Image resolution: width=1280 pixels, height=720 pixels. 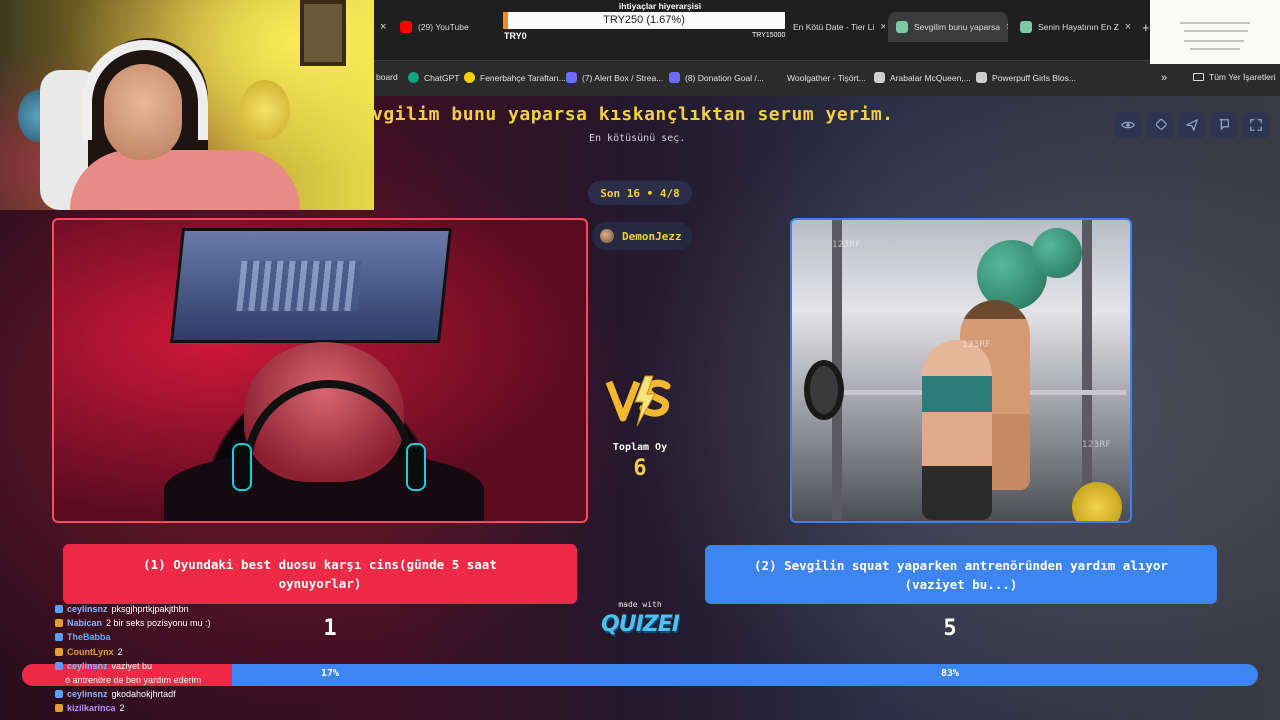 What do you see at coordinates (143, 694) in the screenshot?
I see `chat-text: gkodahokjhrtadf` at bounding box center [143, 694].